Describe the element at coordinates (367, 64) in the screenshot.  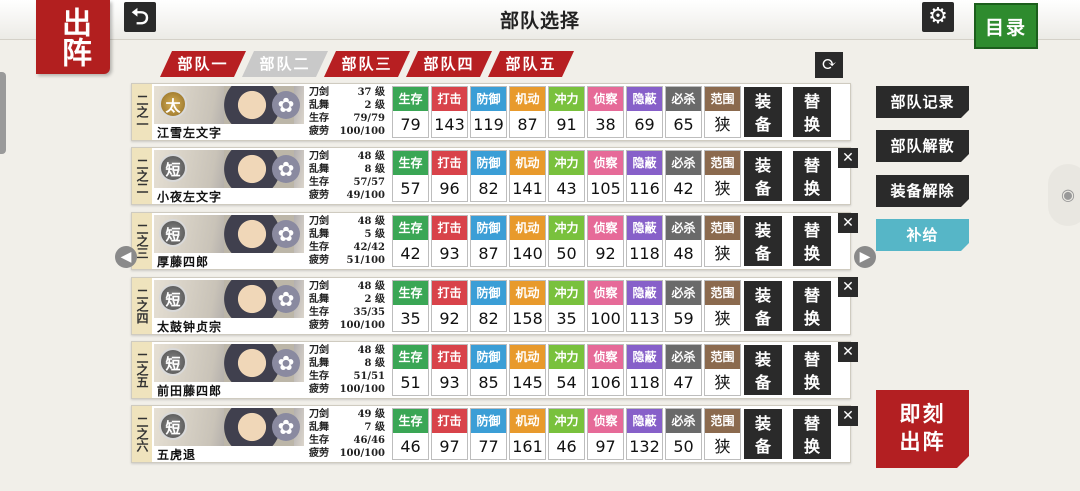
I see `tab-squad-3: 部队三` at that location.